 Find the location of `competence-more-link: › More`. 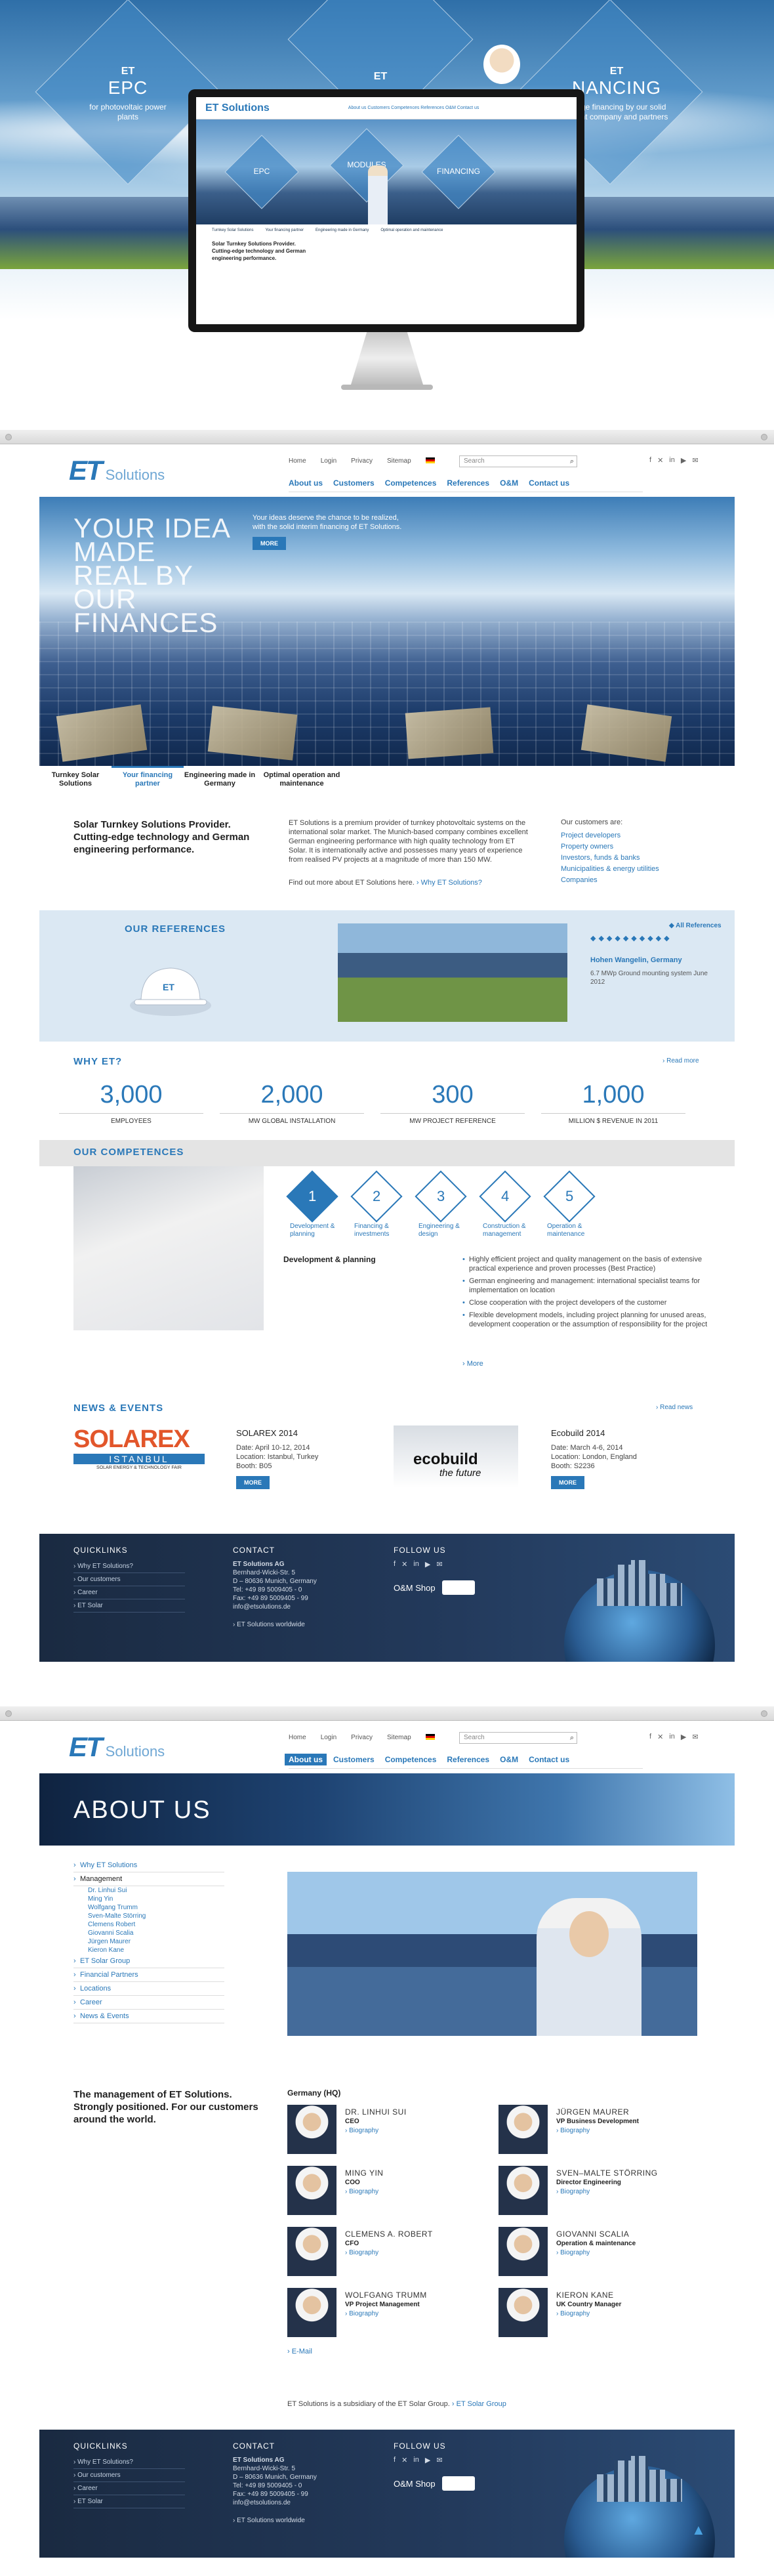

competence-more-link: › More is located at coordinates (472, 1364).